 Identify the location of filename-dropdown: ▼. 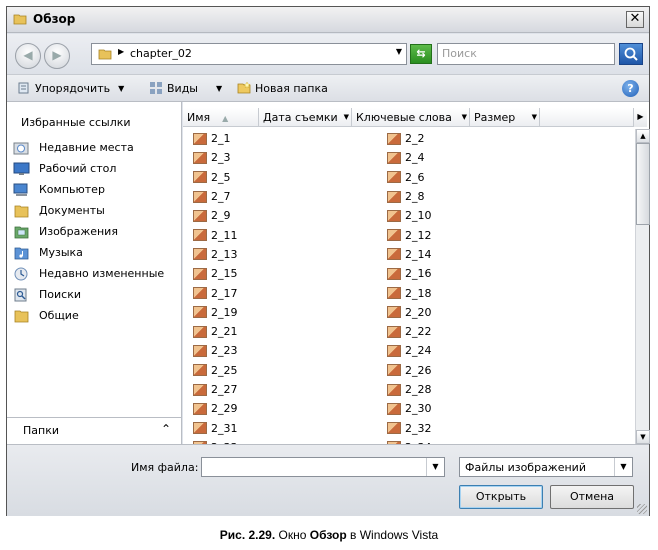
(435, 467).